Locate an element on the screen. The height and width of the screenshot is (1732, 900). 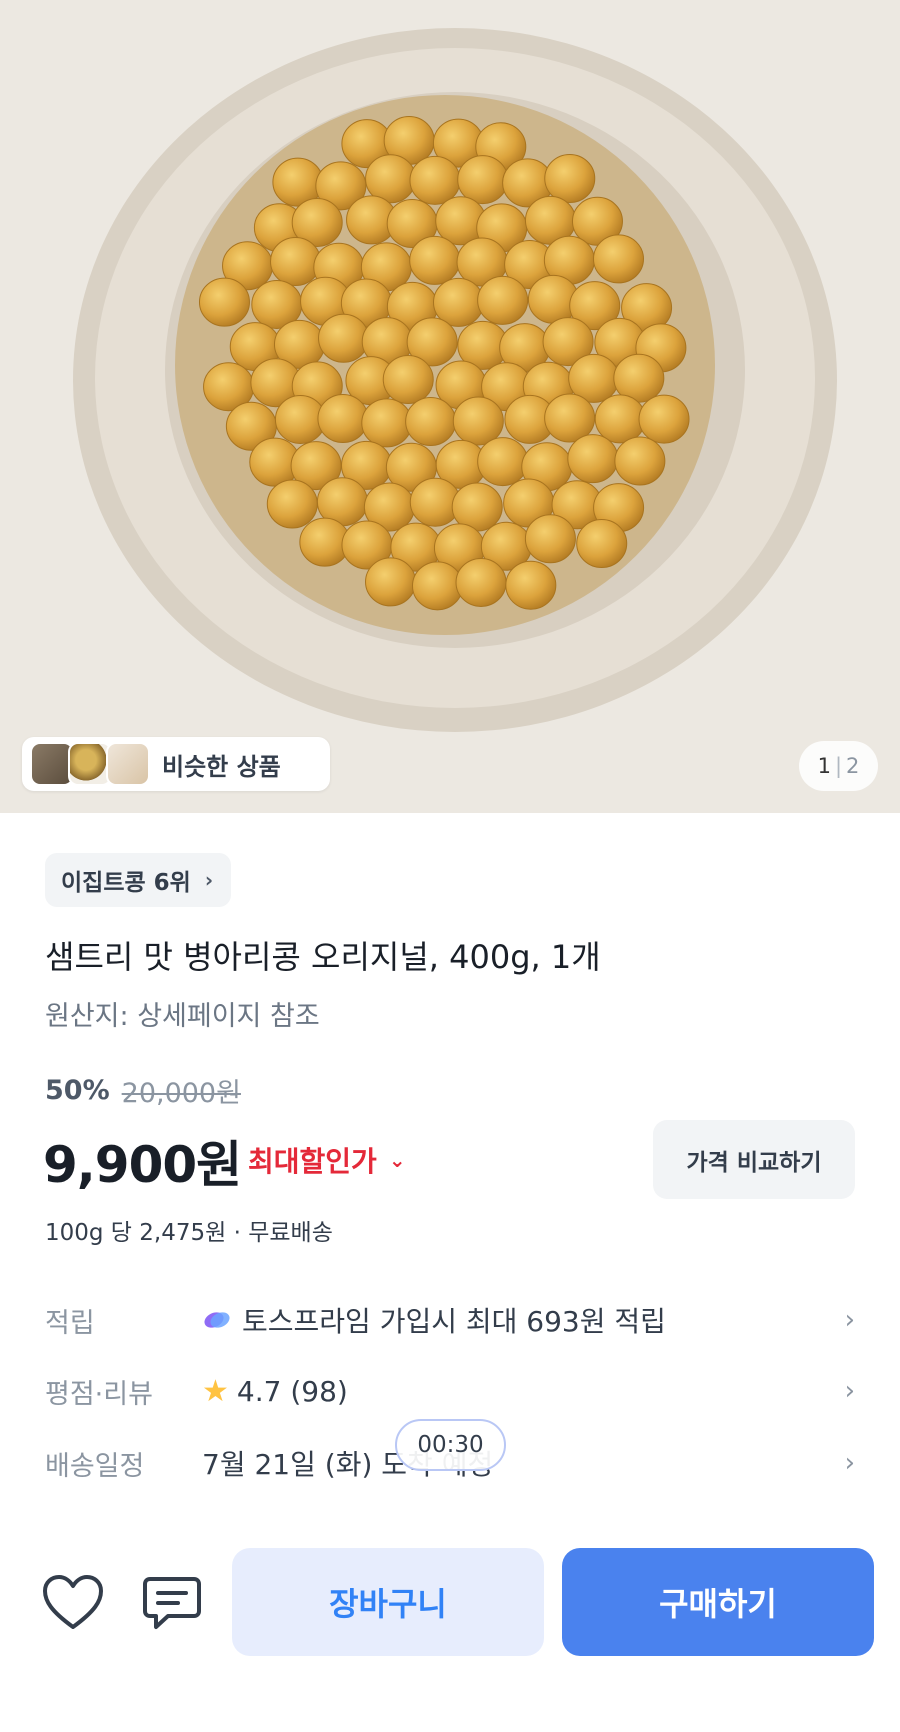
wishlist-button is located at coordinates (73, 1603).